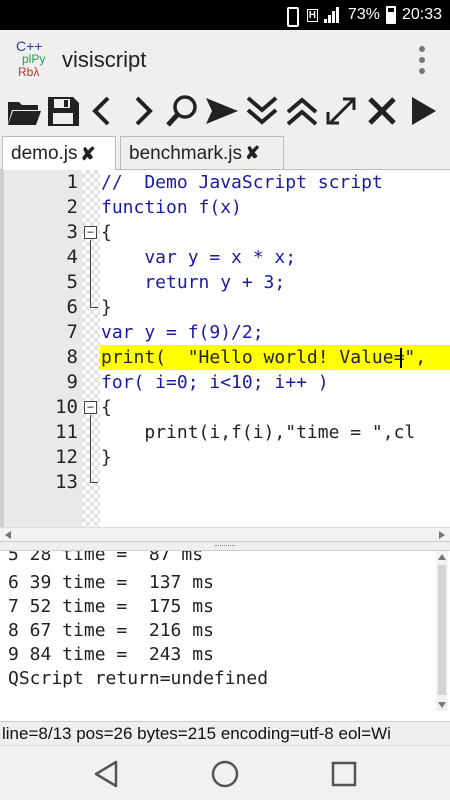  What do you see at coordinates (225, 534) in the screenshot?
I see `editor-horizontal-scrollbar` at bounding box center [225, 534].